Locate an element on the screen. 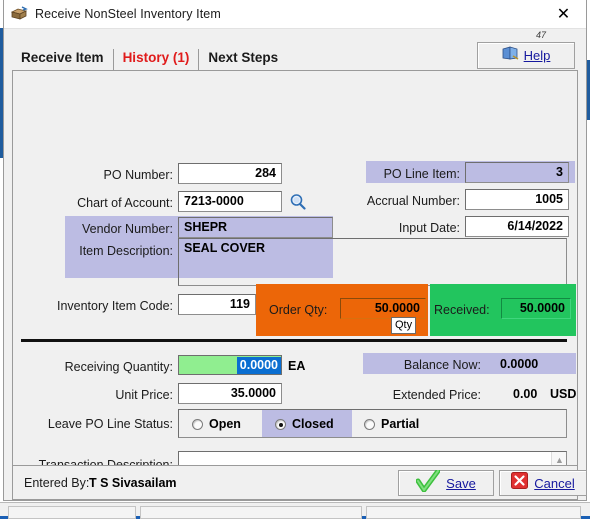 This screenshot has width=590, height=519. input-date-label: Input Date: is located at coordinates (414, 228).